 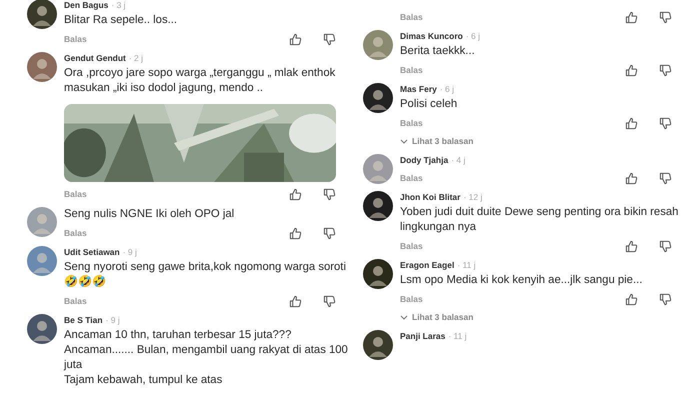 What do you see at coordinates (424, 160) in the screenshot?
I see `author-name: Dody Tjahja` at bounding box center [424, 160].